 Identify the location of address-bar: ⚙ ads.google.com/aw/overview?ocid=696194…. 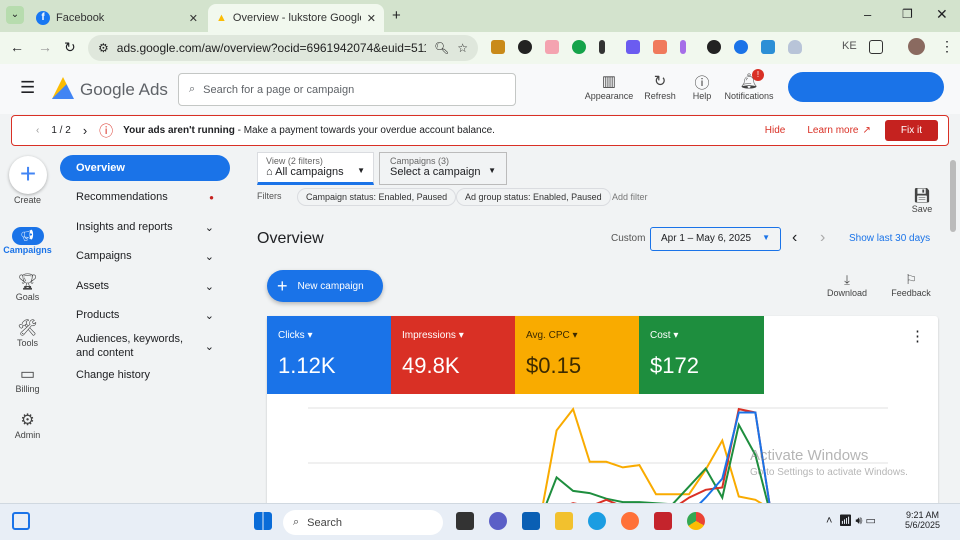
(283, 48).